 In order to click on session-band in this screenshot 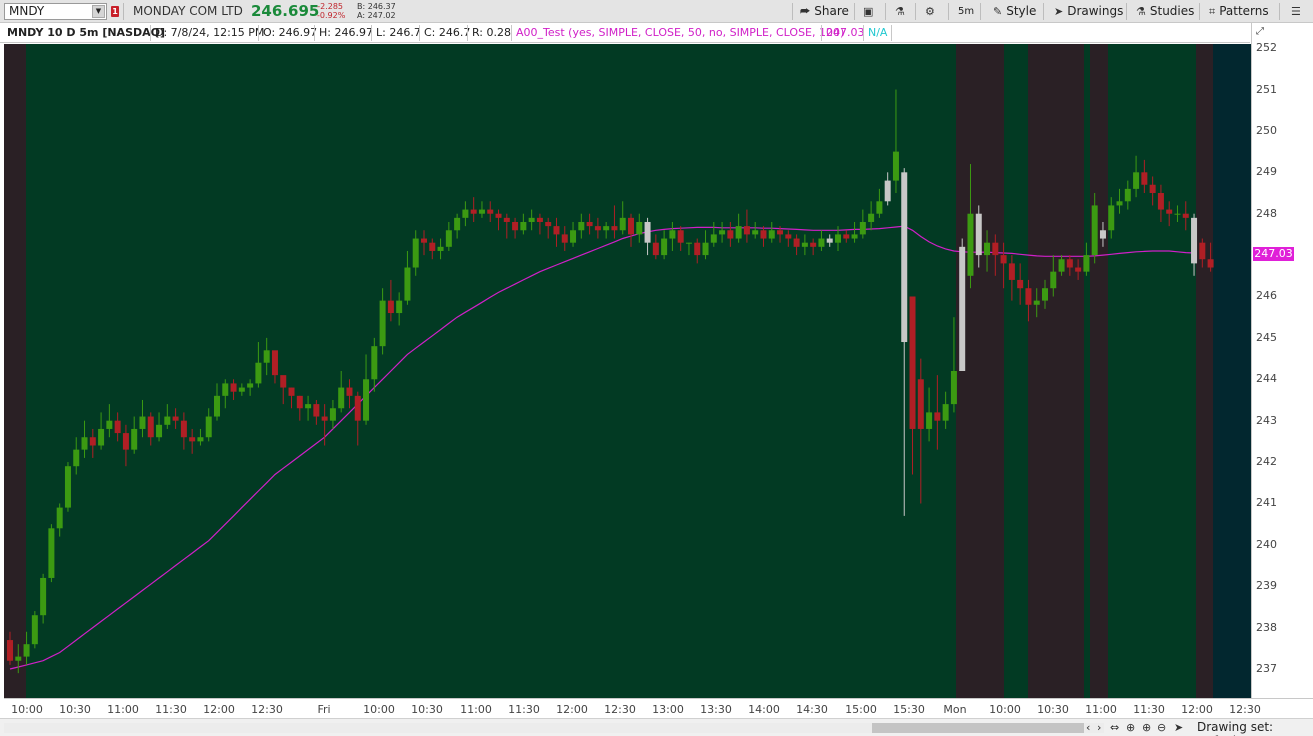, I will do `click(1204, 371)`.